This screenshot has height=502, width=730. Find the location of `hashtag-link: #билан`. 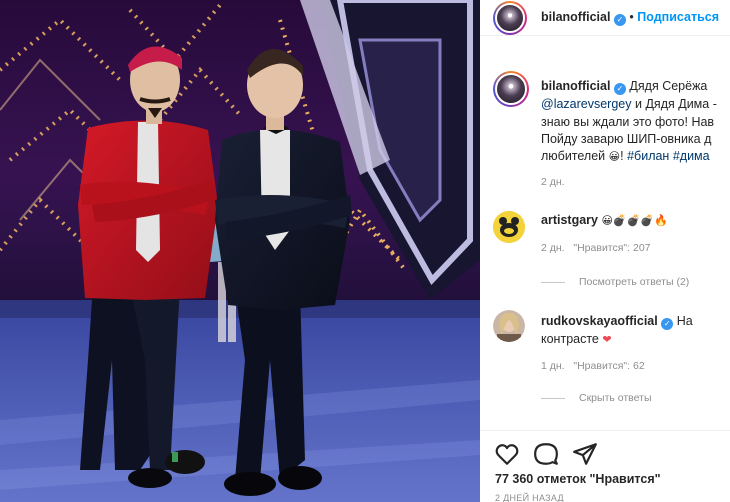

hashtag-link: #билан is located at coordinates (648, 156).